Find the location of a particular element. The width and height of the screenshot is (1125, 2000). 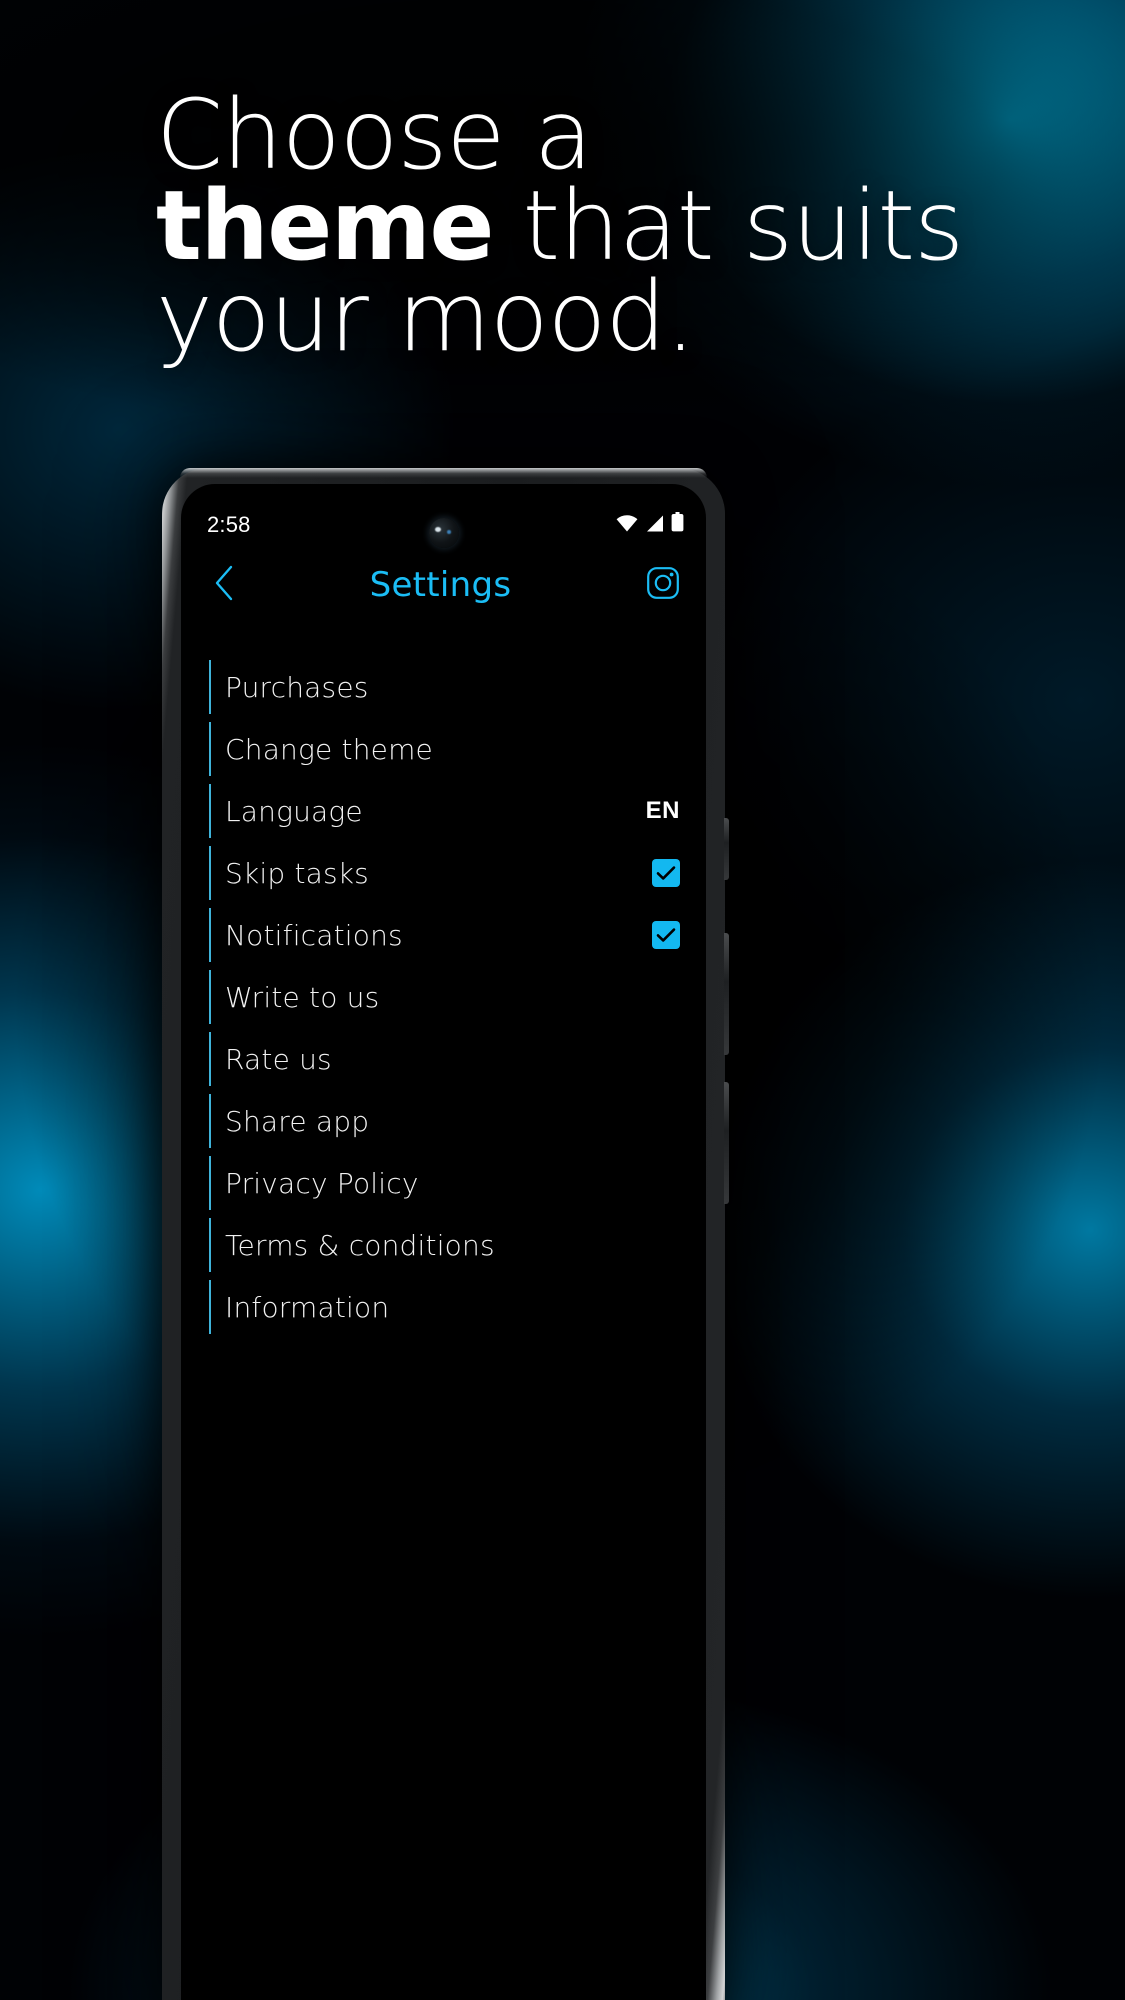

promo-headline: Choose a theme that suits your mood. is located at coordinates (586, 226).